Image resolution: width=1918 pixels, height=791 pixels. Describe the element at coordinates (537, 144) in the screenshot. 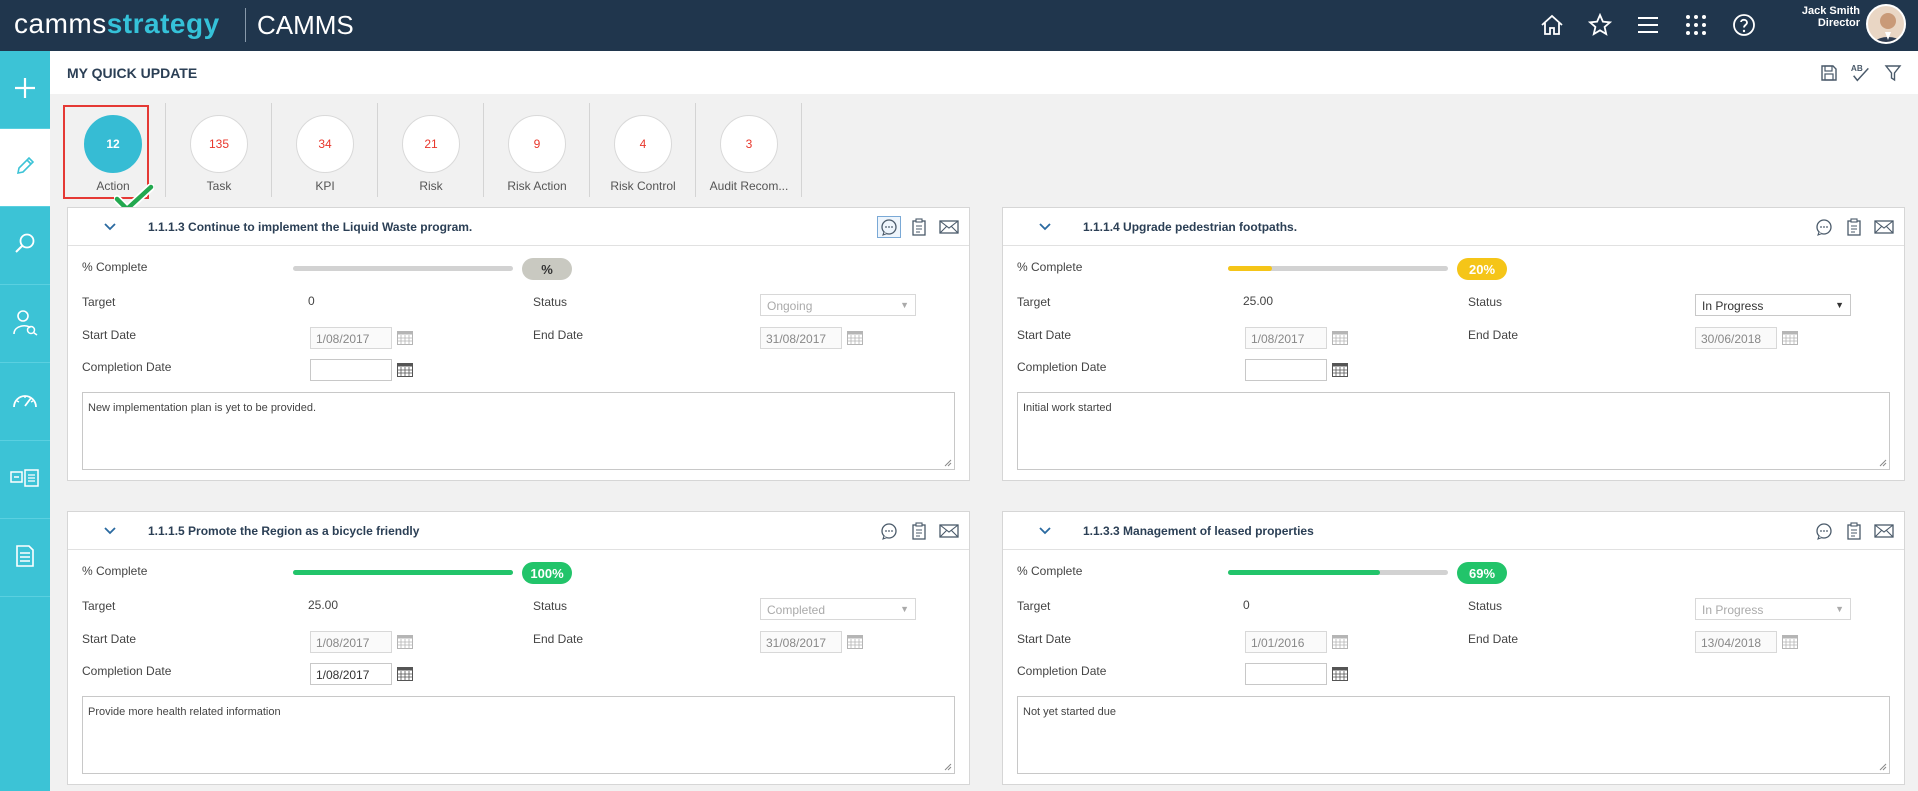

I see `category-count: 9` at that location.